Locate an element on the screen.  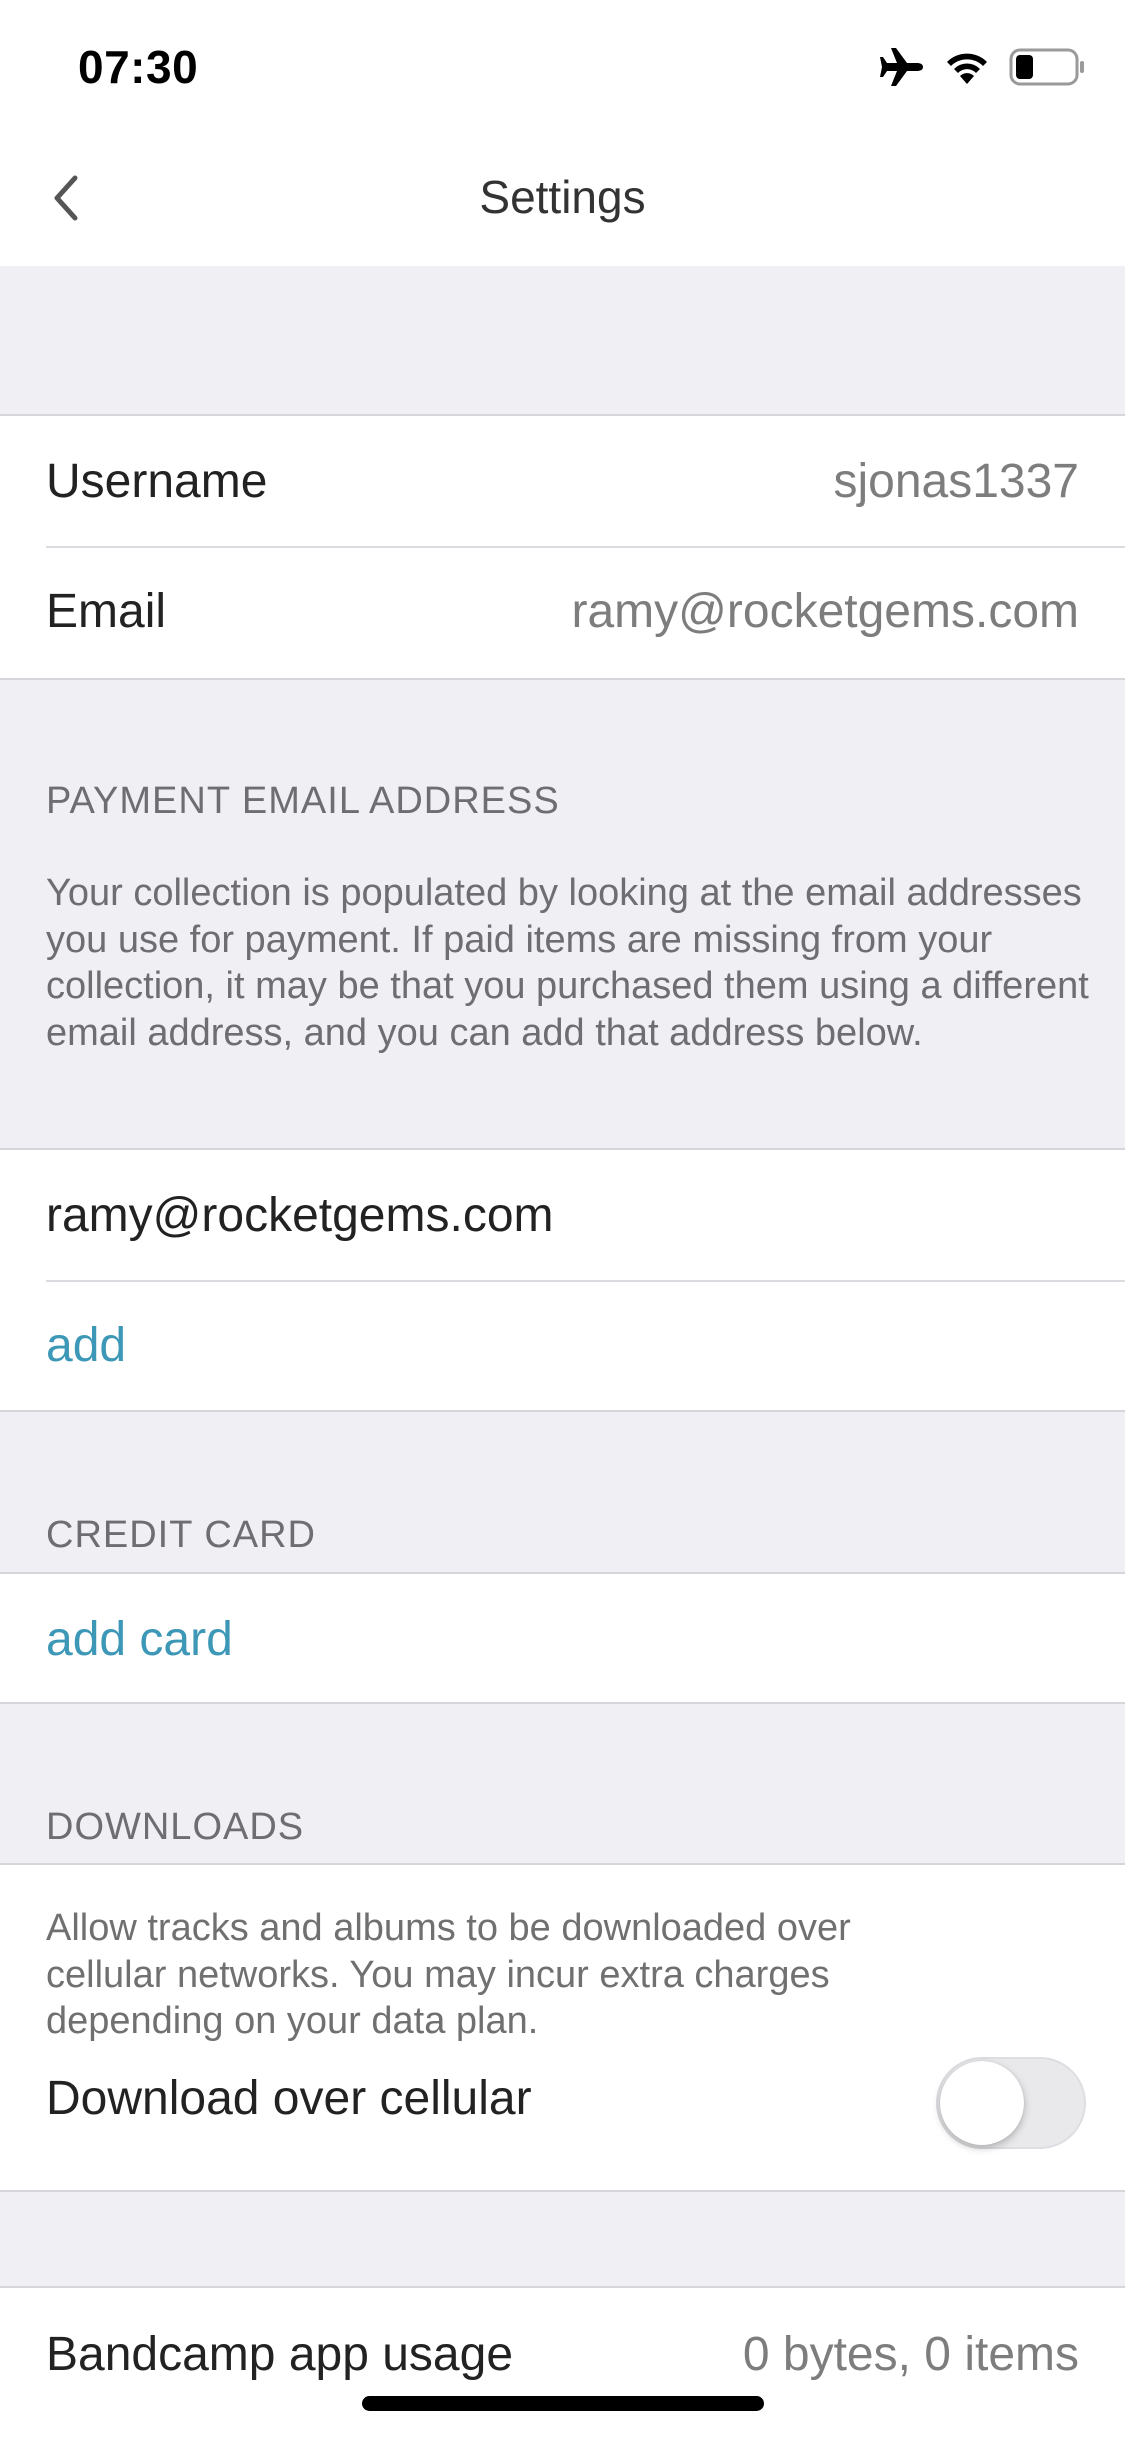
app-usage-label: Bandcamp app usage is located at coordinates (280, 2354).